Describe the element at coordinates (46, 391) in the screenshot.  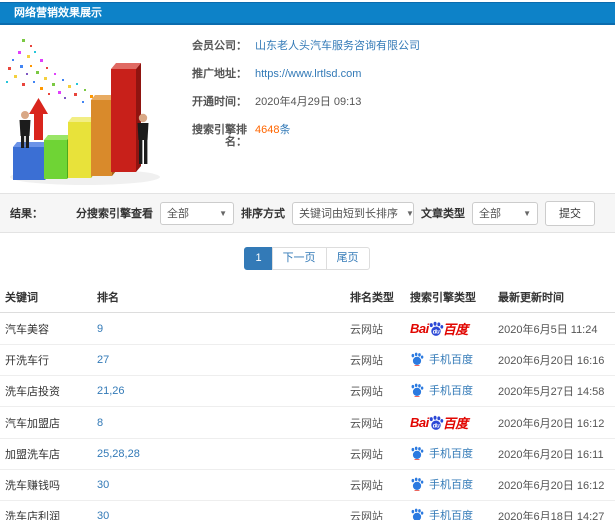
I see `keyword-cell: 洗车店投资` at that location.